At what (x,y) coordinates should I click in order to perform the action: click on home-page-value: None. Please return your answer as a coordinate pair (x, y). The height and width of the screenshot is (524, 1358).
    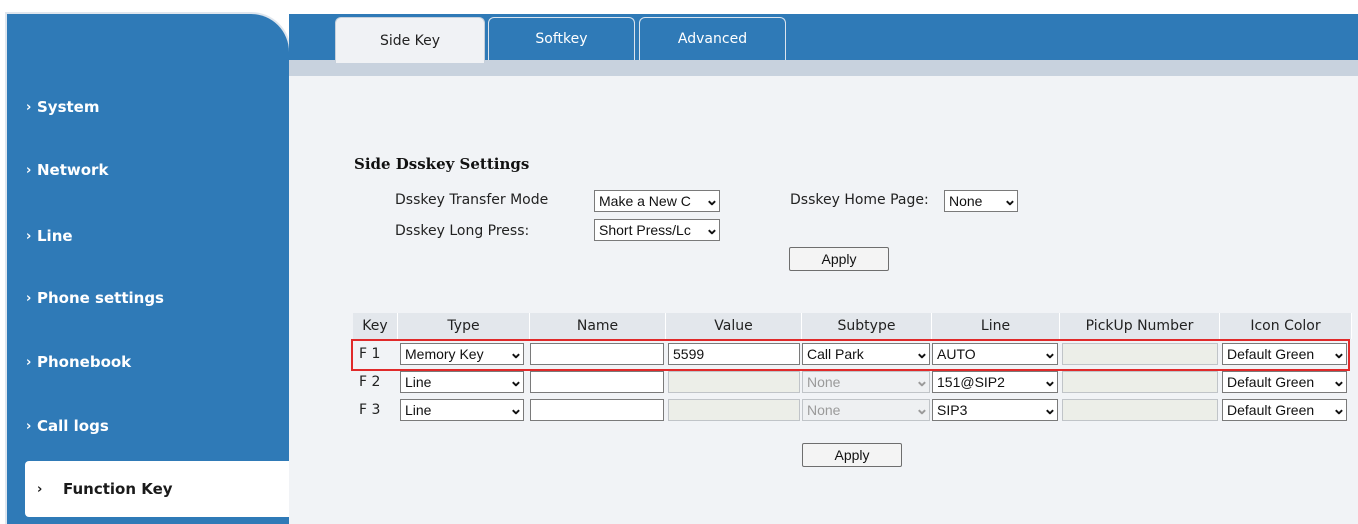
    Looking at the image, I should click on (966, 201).